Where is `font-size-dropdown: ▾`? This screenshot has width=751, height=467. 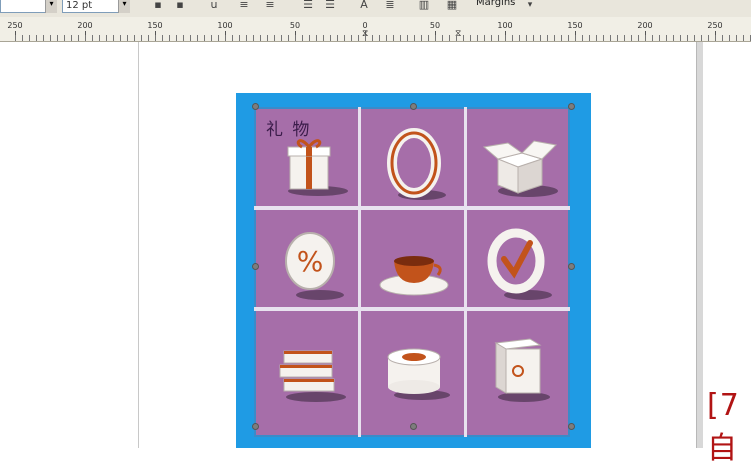
font-size-dropdown: ▾ is located at coordinates (124, 6).